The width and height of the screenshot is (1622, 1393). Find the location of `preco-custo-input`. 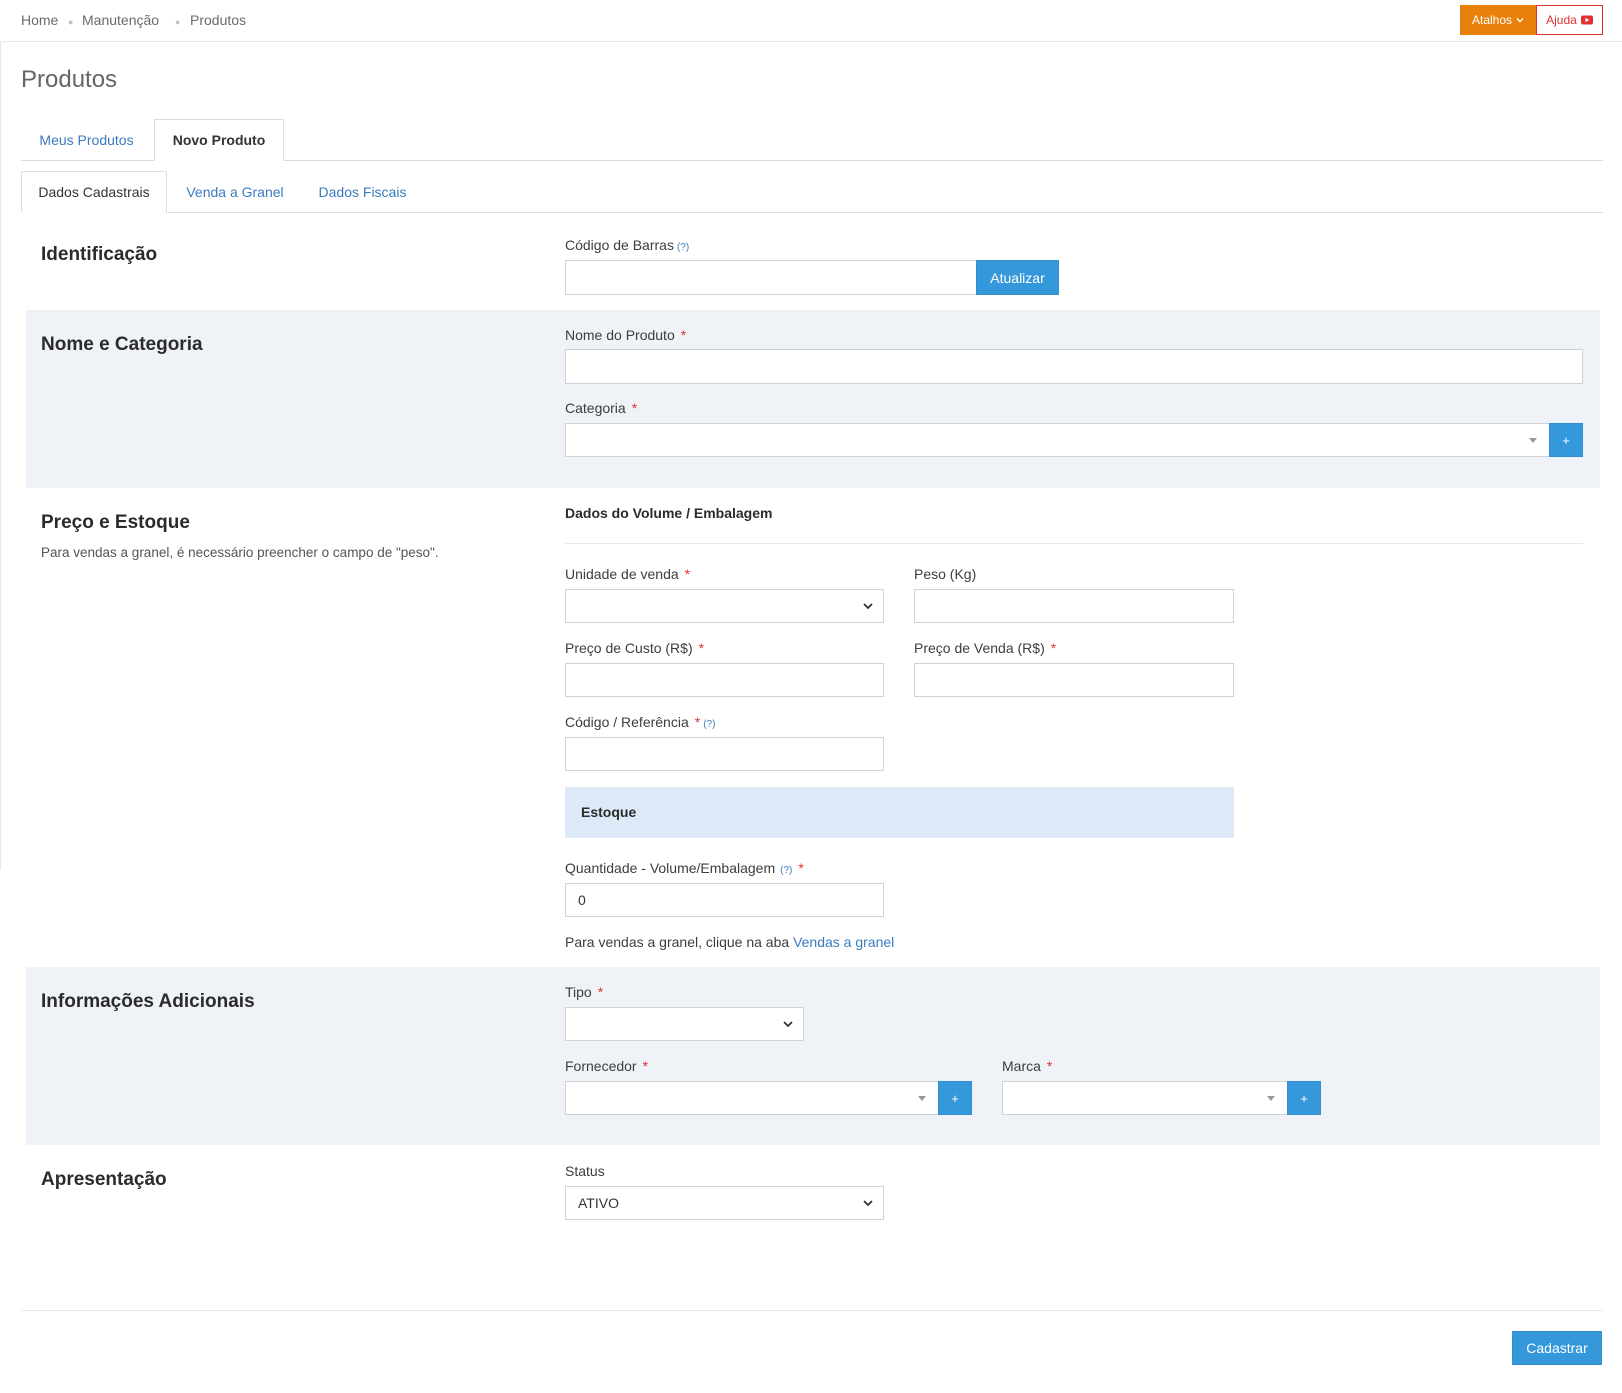

preco-custo-input is located at coordinates (724, 680).